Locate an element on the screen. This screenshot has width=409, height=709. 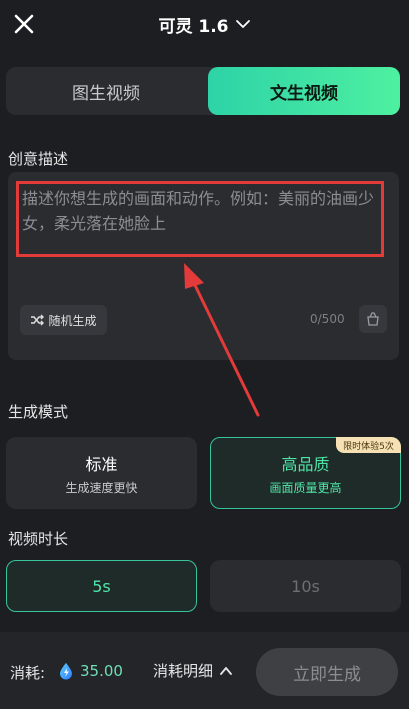
promo-badge: 限时体验5次 is located at coordinates (368, 445).